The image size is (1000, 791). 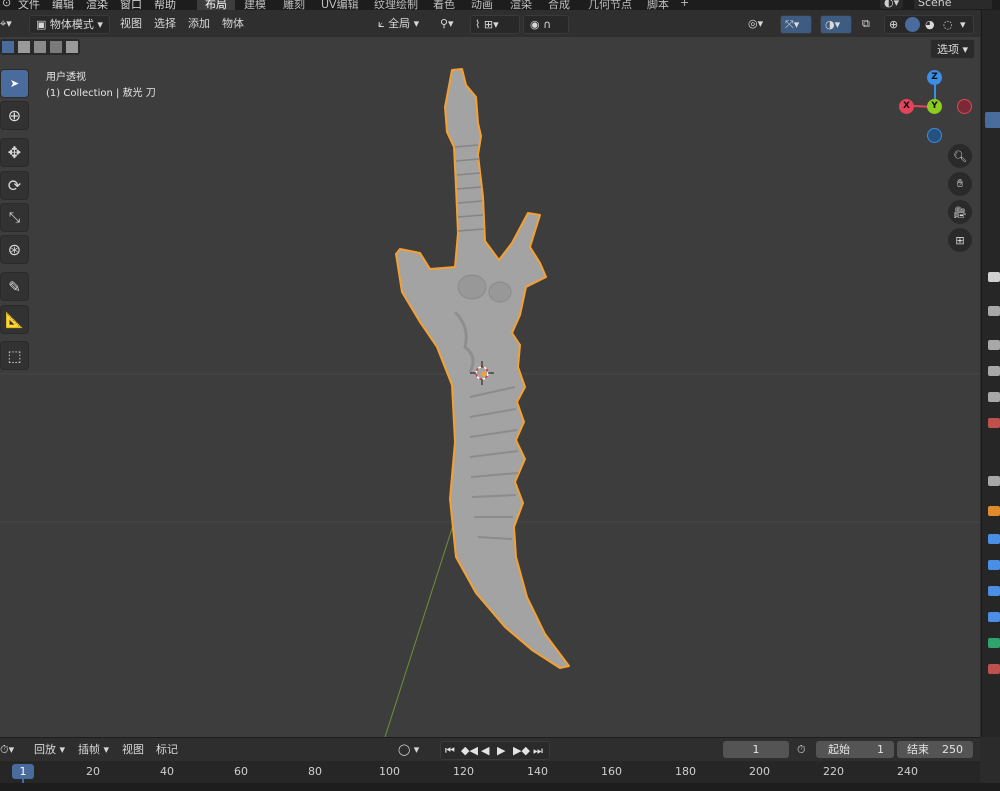 What do you see at coordinates (255, 5) in the screenshot?
I see `tab-modeling: 建模` at bounding box center [255, 5].